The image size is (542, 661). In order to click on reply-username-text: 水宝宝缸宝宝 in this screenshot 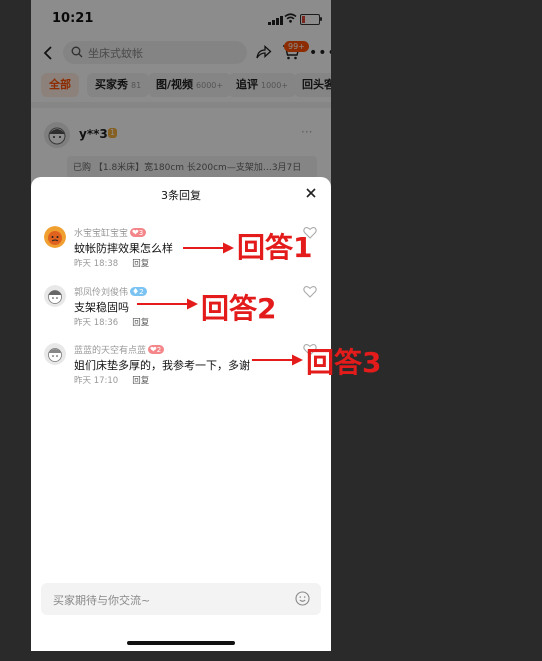, I will do `click(101, 234)`.